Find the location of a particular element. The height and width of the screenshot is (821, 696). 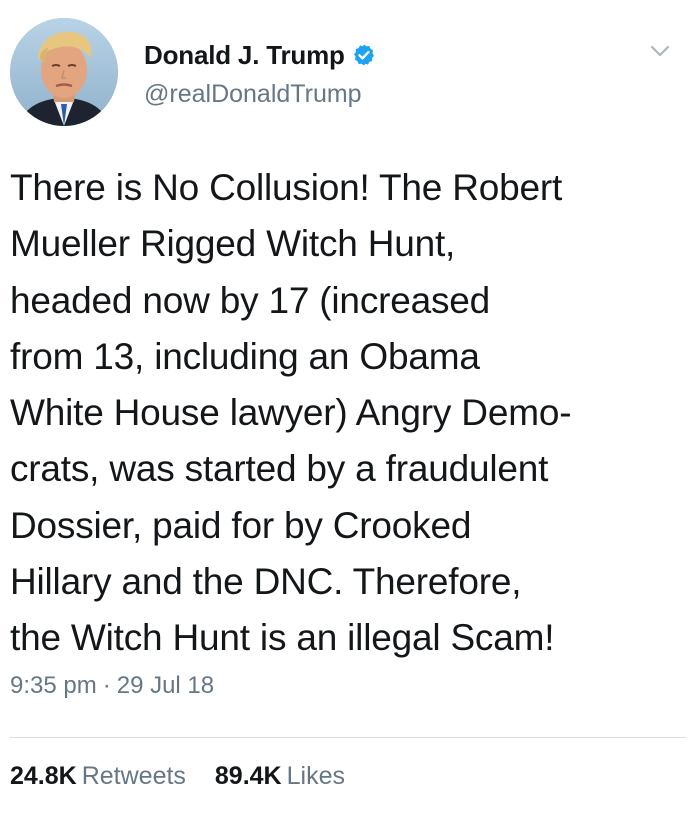

tweet-header: Donald J. Trump @realDonaldTrump is located at coordinates (348, 74).